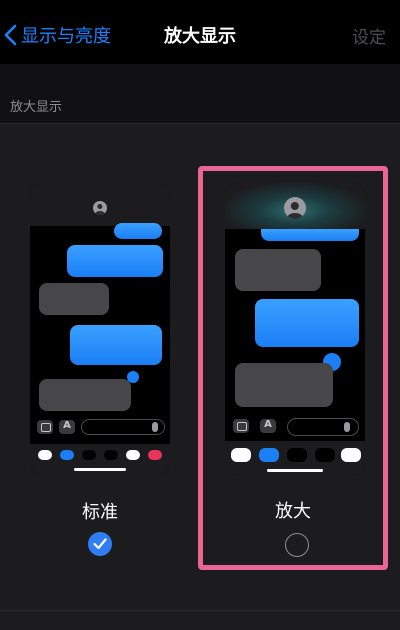  What do you see at coordinates (100, 512) in the screenshot?
I see `option-standard-label: 标准` at bounding box center [100, 512].